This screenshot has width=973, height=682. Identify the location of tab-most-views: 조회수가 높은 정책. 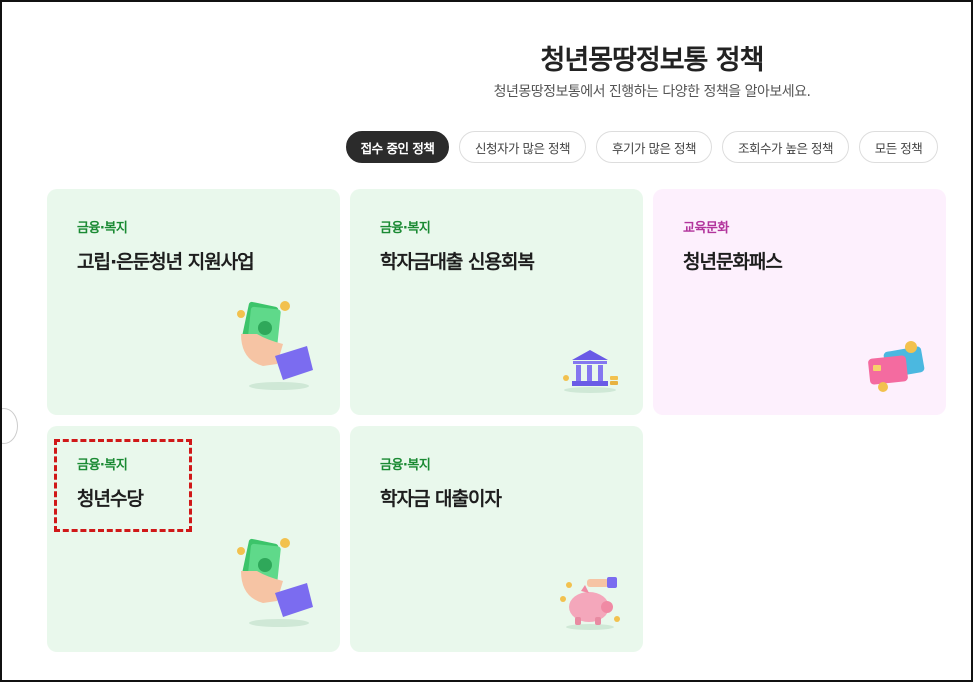
(785, 147).